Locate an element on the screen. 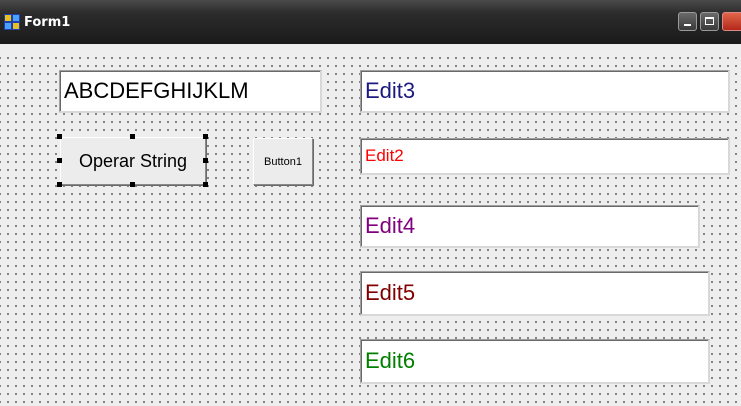 The image size is (741, 406). window-title-bar: Form1 is located at coordinates (370, 22).